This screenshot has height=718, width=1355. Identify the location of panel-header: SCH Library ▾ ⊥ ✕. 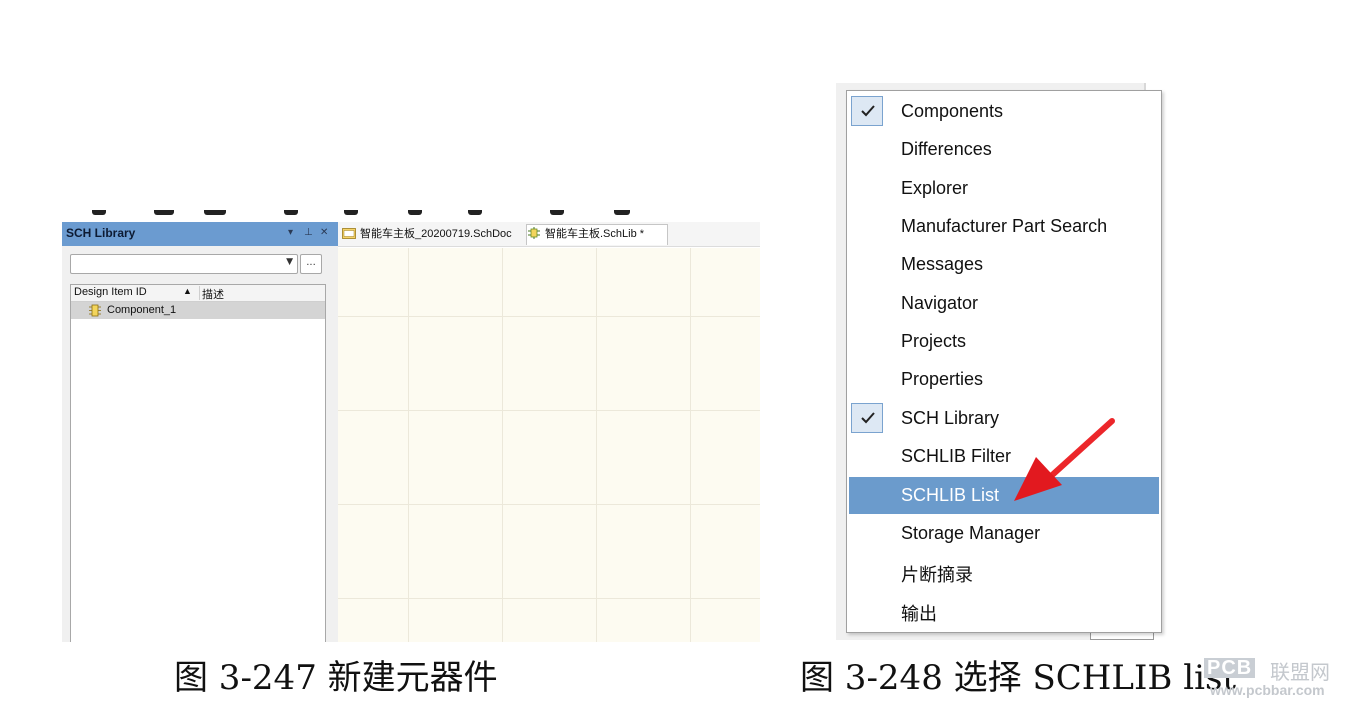
(200, 234).